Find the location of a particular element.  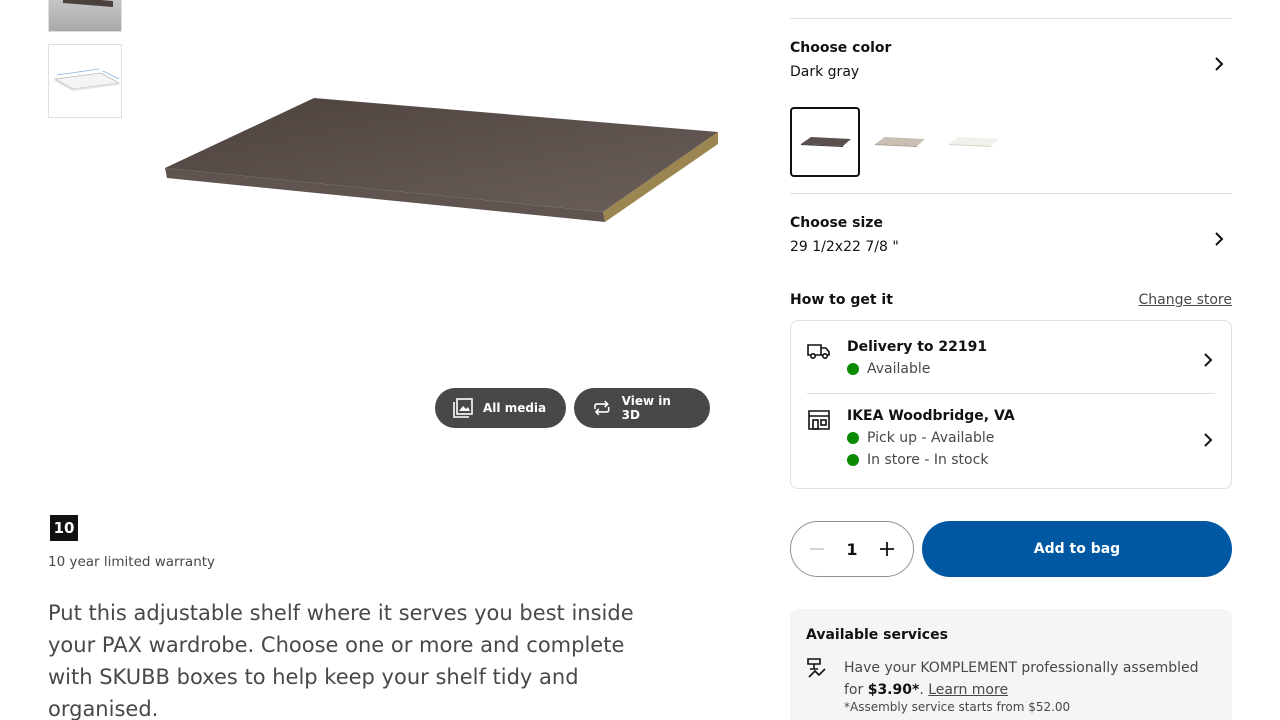

rotate-3d-icon is located at coordinates (602, 408).